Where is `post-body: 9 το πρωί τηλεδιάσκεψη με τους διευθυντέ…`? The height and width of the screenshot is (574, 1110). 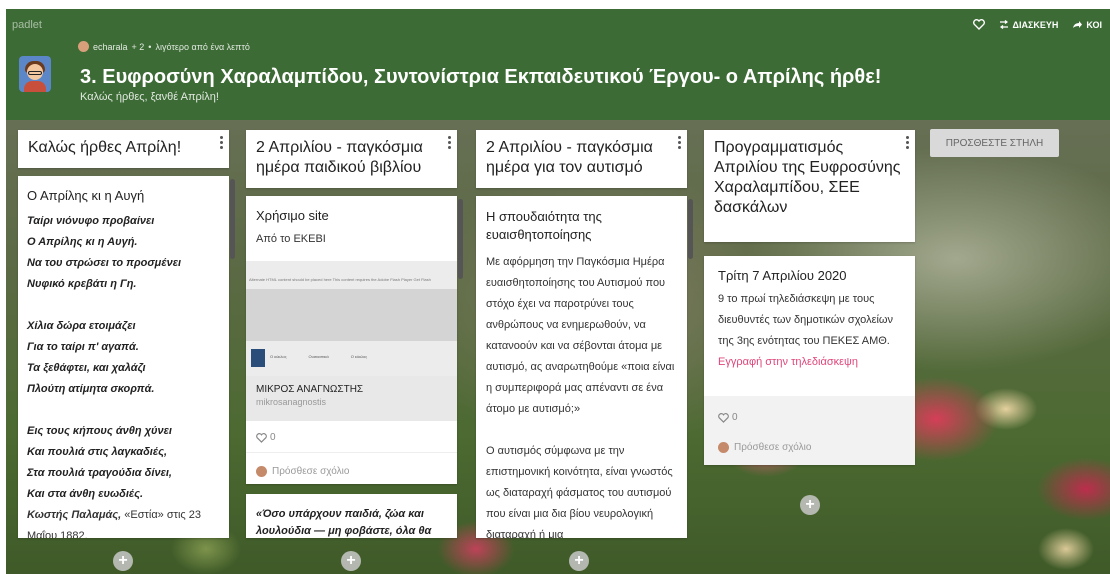
post-body: 9 το πρωί τηλεδιάσκεψη με τους διευθυντέ… is located at coordinates (806, 320).